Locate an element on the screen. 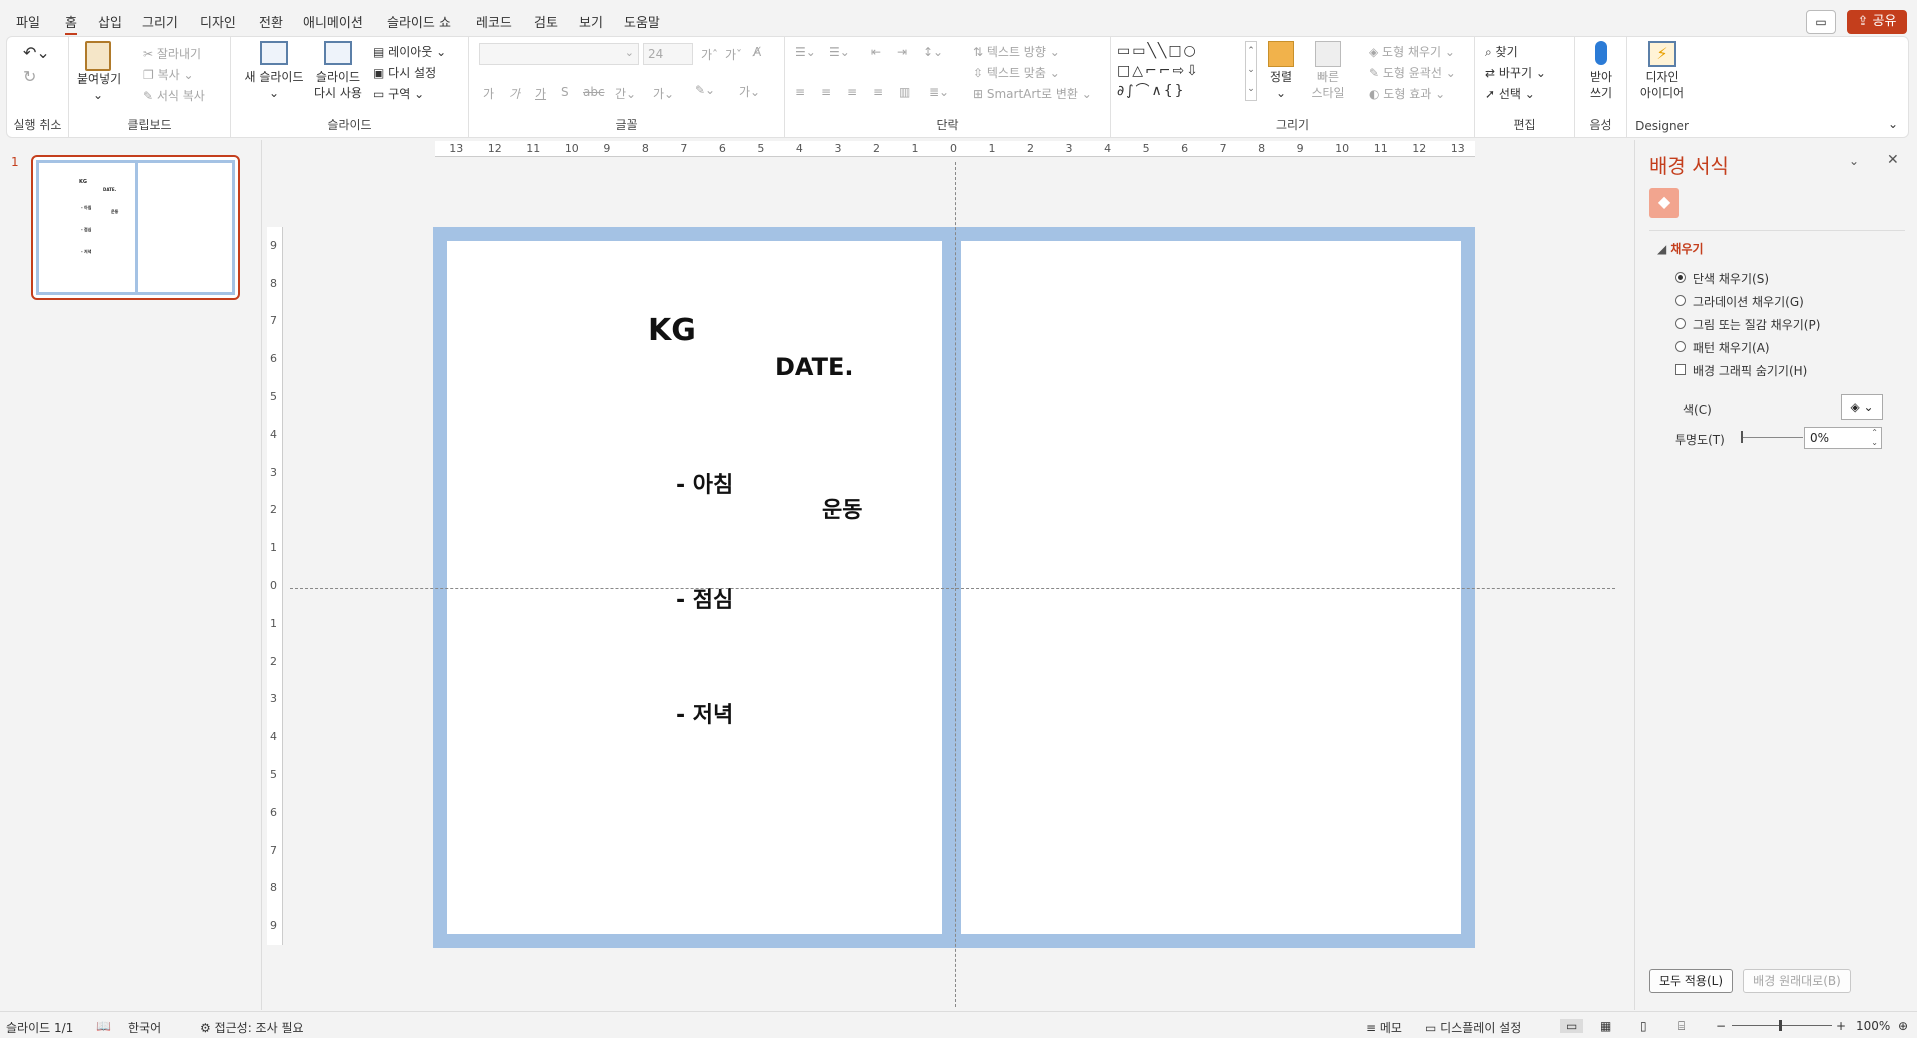 The image size is (1917, 1038). shape-effects-button: ◐ 도형 효과 ⌄ is located at coordinates (1407, 93).